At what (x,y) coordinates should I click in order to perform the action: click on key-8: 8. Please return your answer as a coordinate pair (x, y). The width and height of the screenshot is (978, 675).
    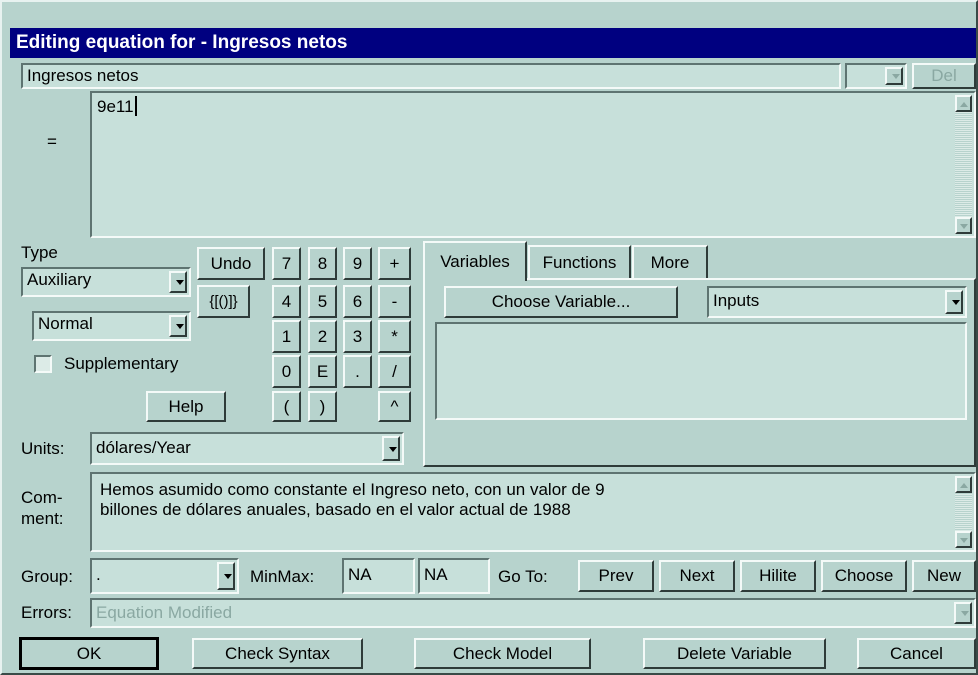
    Looking at the image, I should click on (322, 263).